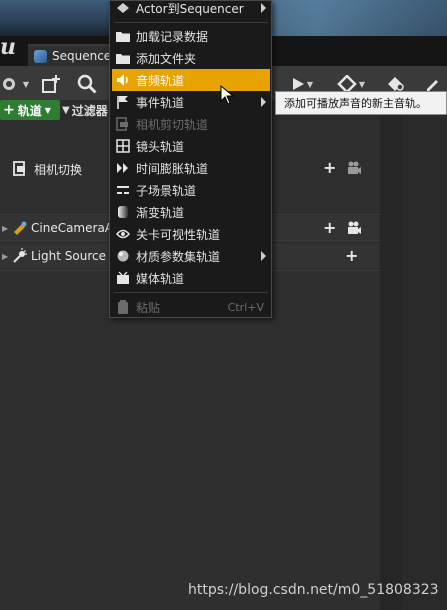 This screenshot has height=610, width=447. What do you see at coordinates (123, 278) in the screenshot?
I see `media-icon` at bounding box center [123, 278].